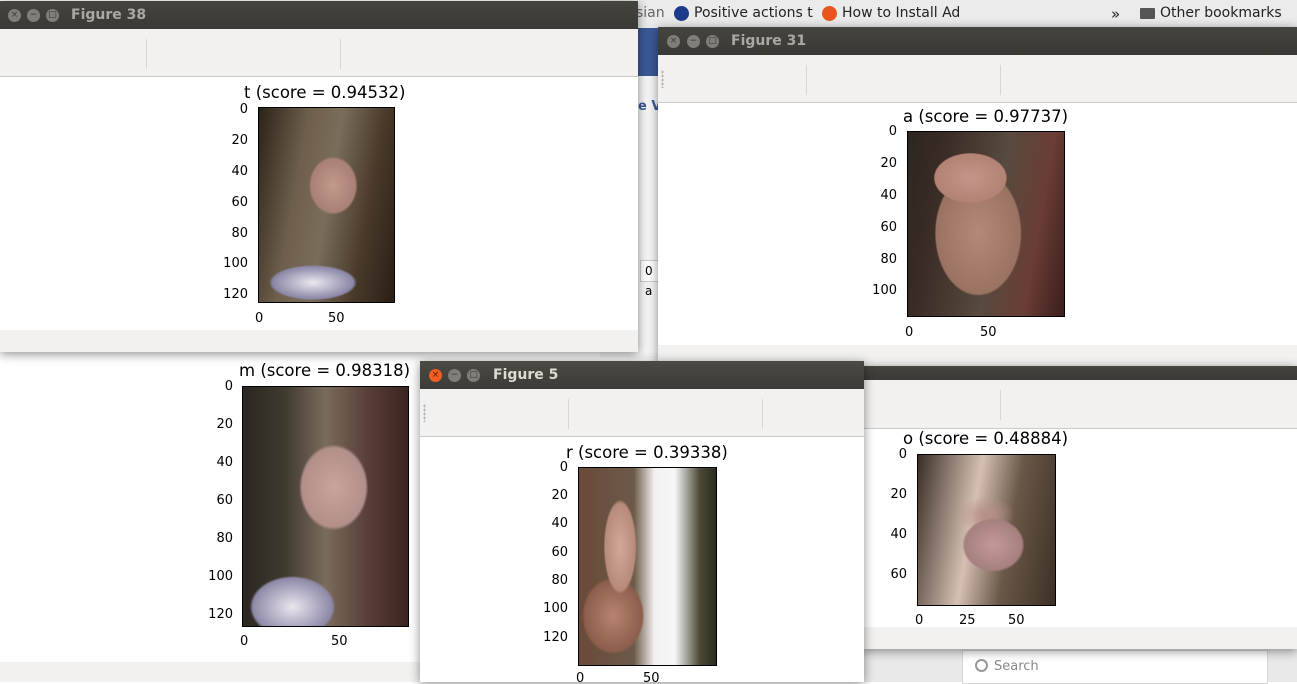  What do you see at coordinates (647, 566) in the screenshot?
I see `hand-sign-image-r` at bounding box center [647, 566].